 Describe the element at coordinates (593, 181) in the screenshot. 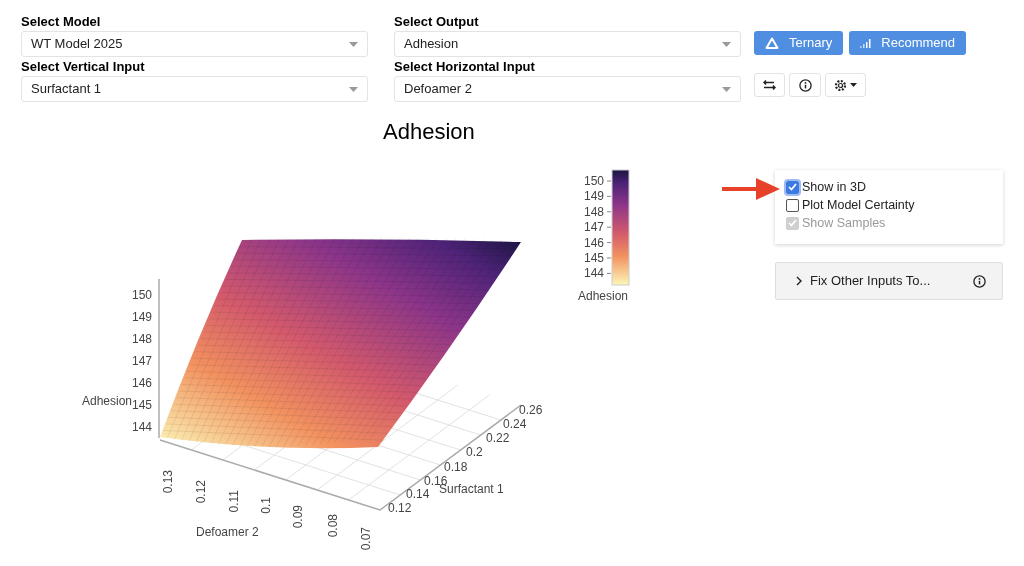

I see `colorbar-tick-label: 150` at that location.